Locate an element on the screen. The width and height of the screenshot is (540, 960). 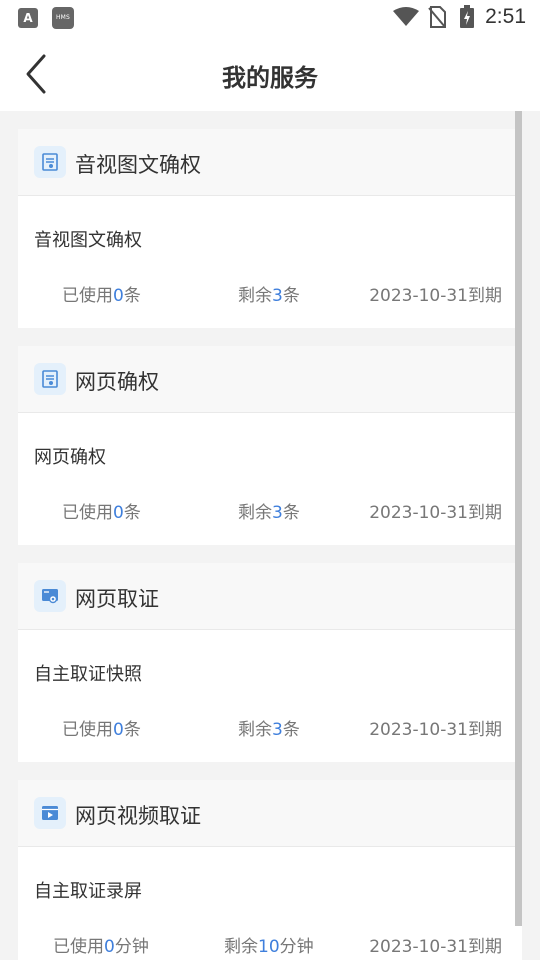
card-title: 网页确权 is located at coordinates (117, 382).